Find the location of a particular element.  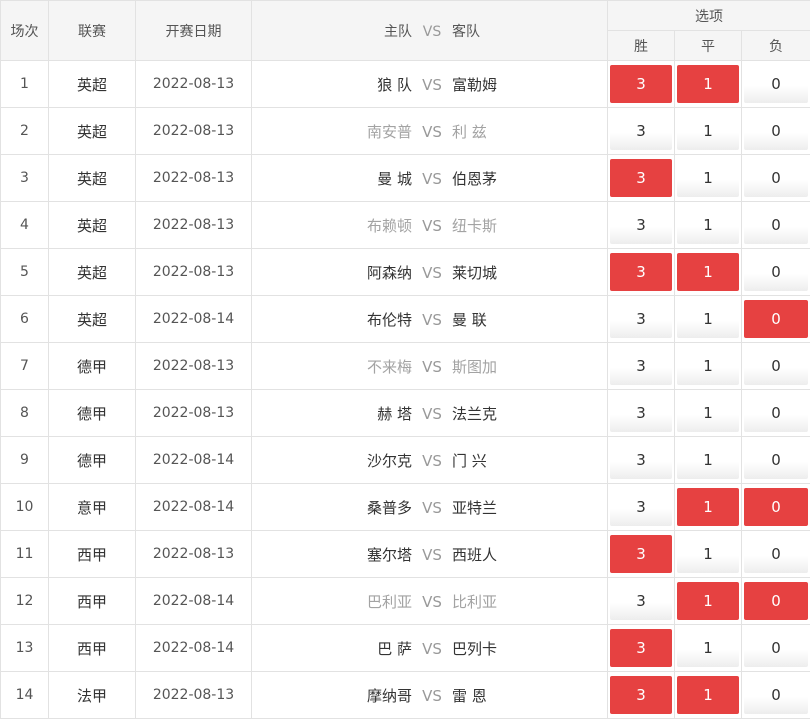

match-teams: 布赖顿VS纽卡斯 is located at coordinates (430, 225).